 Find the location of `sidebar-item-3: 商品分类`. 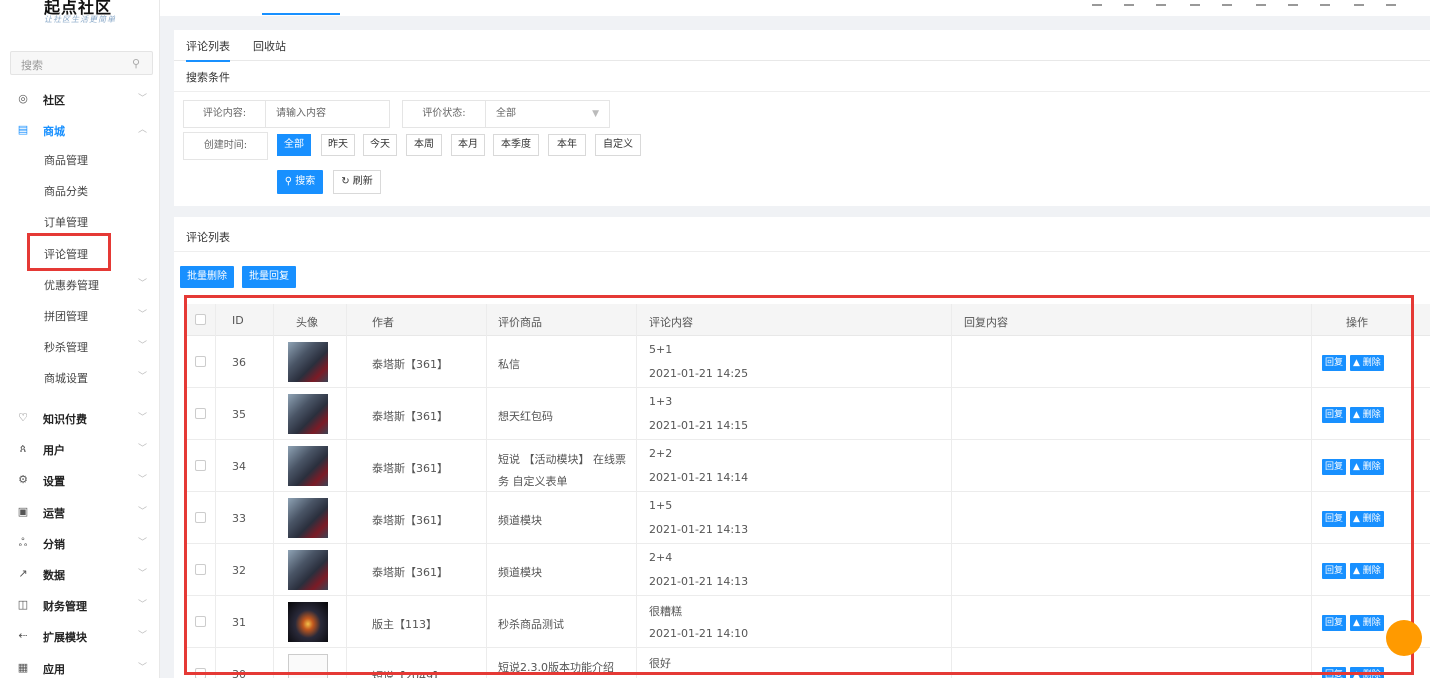

sidebar-item-3: 商品分类 is located at coordinates (80, 190).